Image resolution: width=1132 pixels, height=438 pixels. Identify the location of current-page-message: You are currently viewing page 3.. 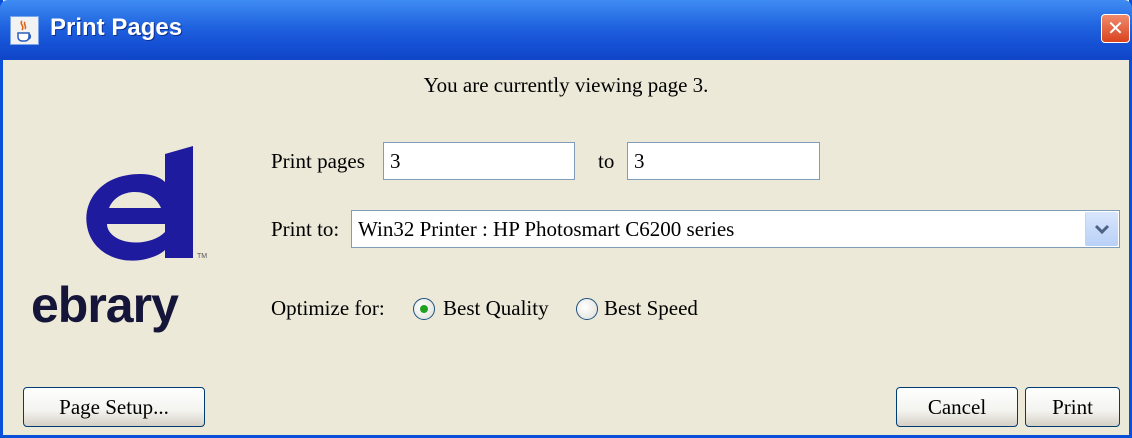
(566, 85).